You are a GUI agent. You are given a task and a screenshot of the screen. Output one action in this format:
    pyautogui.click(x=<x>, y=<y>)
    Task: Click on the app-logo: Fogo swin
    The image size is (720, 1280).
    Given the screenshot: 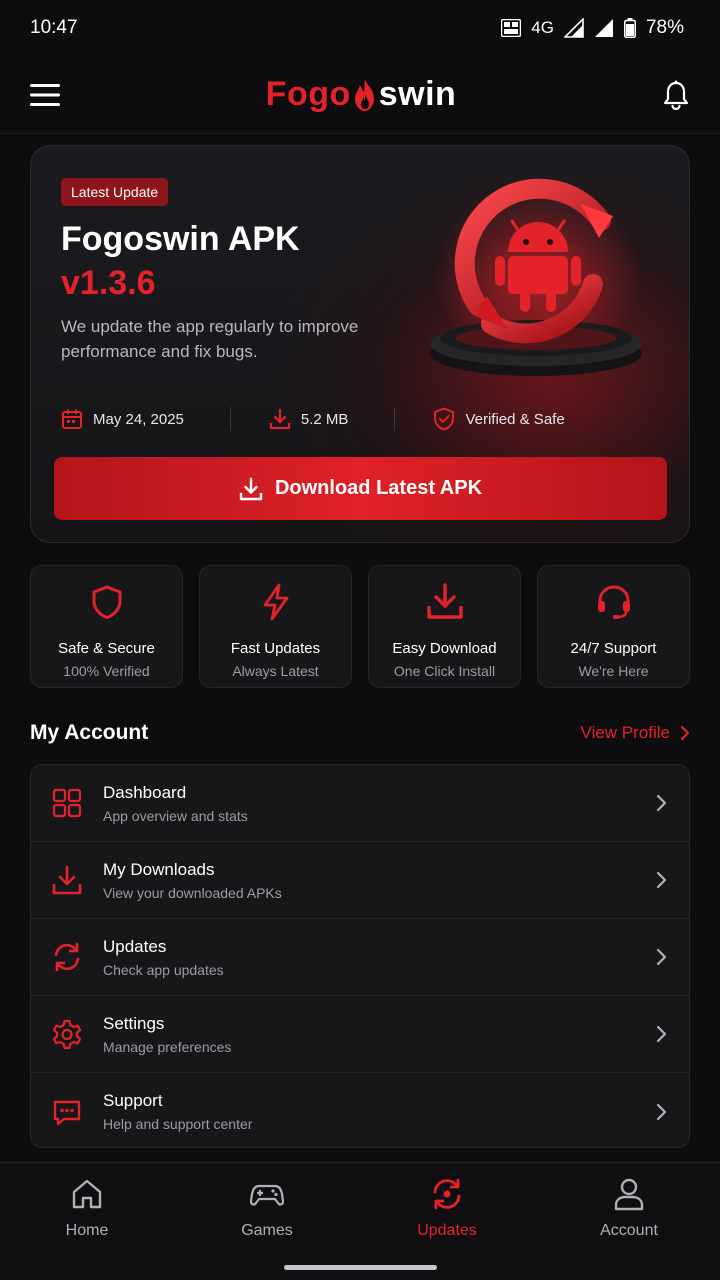 What is the action you would take?
    pyautogui.click(x=361, y=94)
    